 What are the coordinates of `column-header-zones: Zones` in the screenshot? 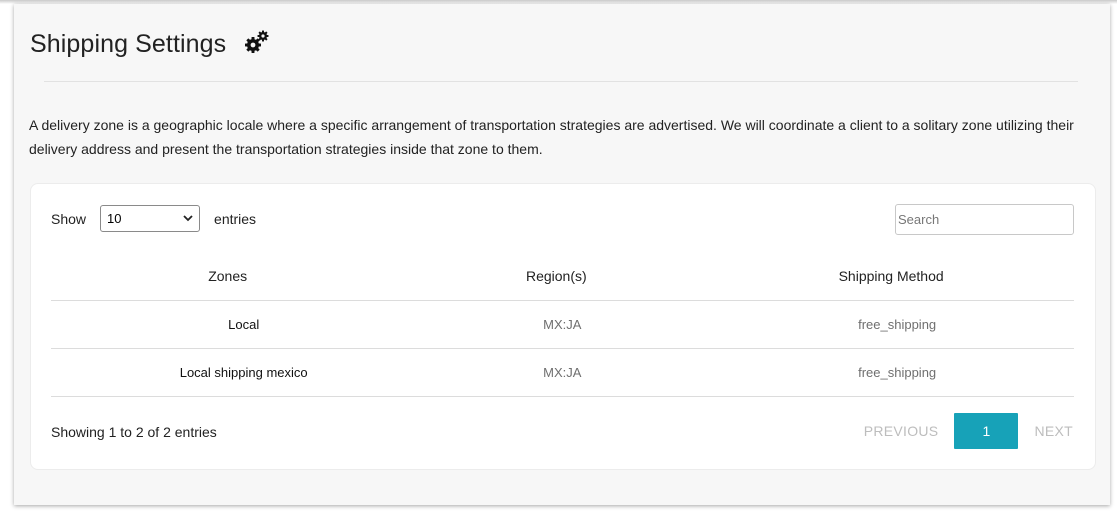 It's located at (228, 276).